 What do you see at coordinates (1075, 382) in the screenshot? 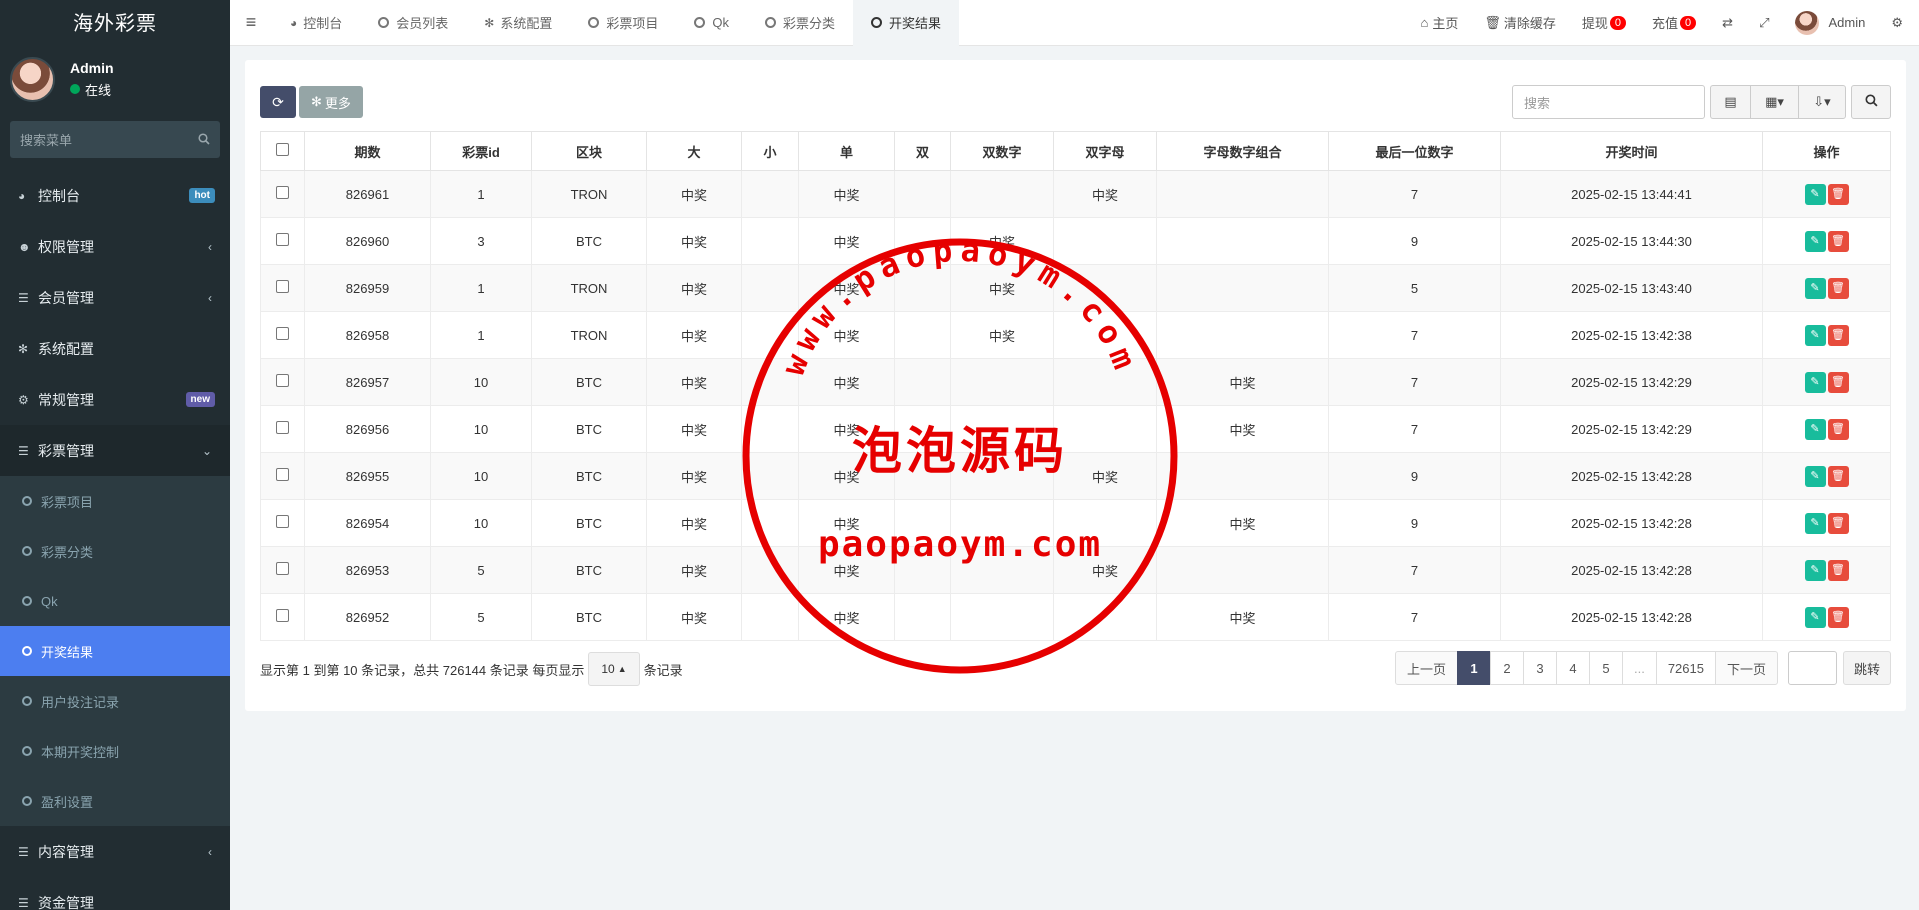
I see `table-row: 826957 10 BTC 中奖 中奖 中奖 7 2025-02-15 13:42:29 ✎ 🗑` at bounding box center [1075, 382].